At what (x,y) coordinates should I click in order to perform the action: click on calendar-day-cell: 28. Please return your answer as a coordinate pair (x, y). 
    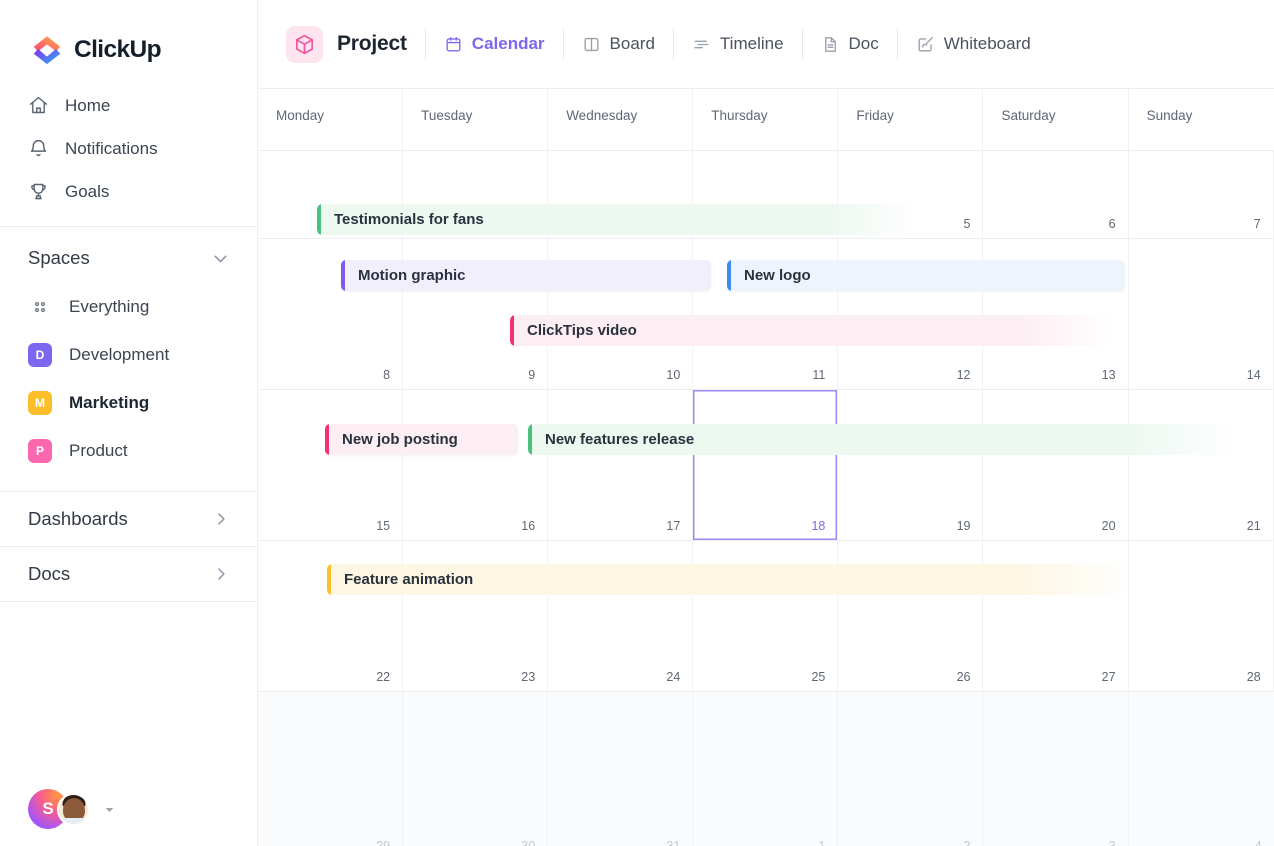
    Looking at the image, I should click on (1201, 616).